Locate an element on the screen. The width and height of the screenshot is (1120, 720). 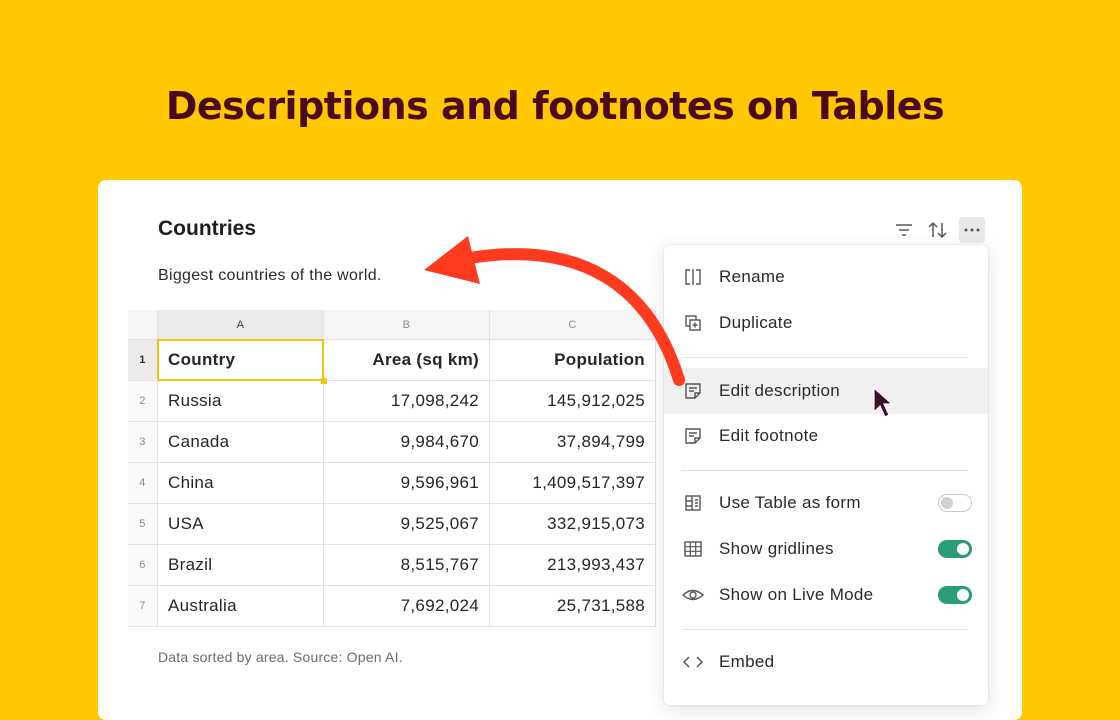
header-cell-population: Population is located at coordinates (573, 360).